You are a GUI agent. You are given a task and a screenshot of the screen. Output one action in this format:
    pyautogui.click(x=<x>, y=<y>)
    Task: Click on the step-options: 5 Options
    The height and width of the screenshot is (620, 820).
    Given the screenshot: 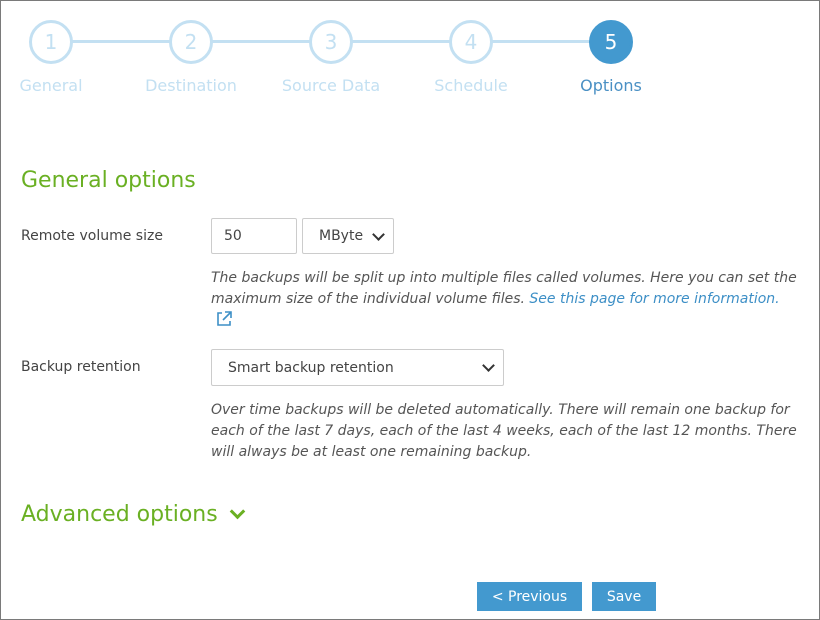 What is the action you would take?
    pyautogui.click(x=611, y=57)
    